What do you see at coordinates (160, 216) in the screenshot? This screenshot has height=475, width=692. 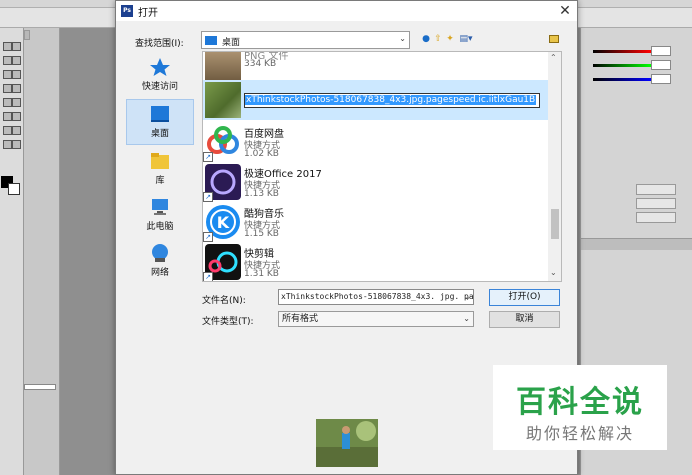 I see `place-this-pc: 此电脑` at bounding box center [160, 216].